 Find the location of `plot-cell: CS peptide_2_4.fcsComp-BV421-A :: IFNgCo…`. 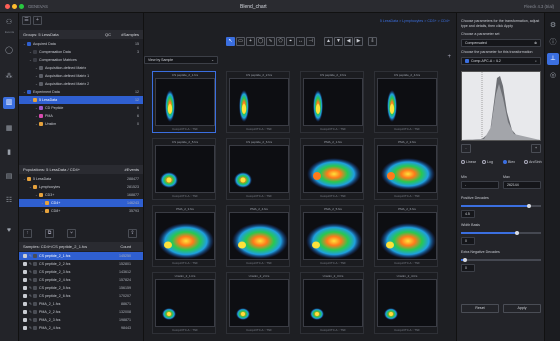

plot-cell: CS peptide_2_4.fcsComp-BV421-A :: IFNgCo… is located at coordinates (406, 102).